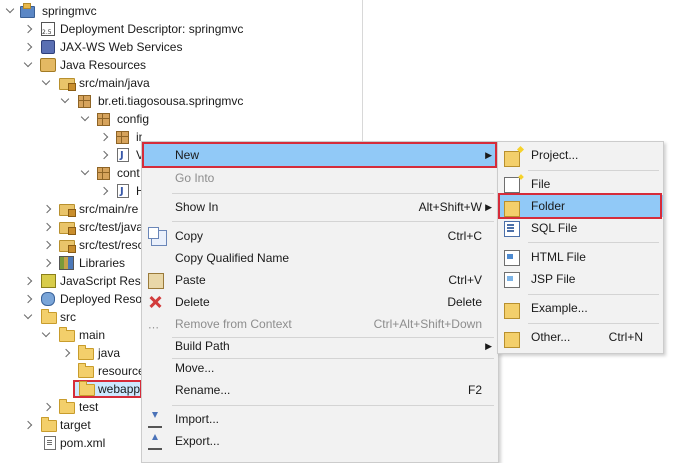  What do you see at coordinates (180, 101) in the screenshot?
I see `tree-item-package-root: br.eti.tiagosousa.springmvc` at bounding box center [180, 101].